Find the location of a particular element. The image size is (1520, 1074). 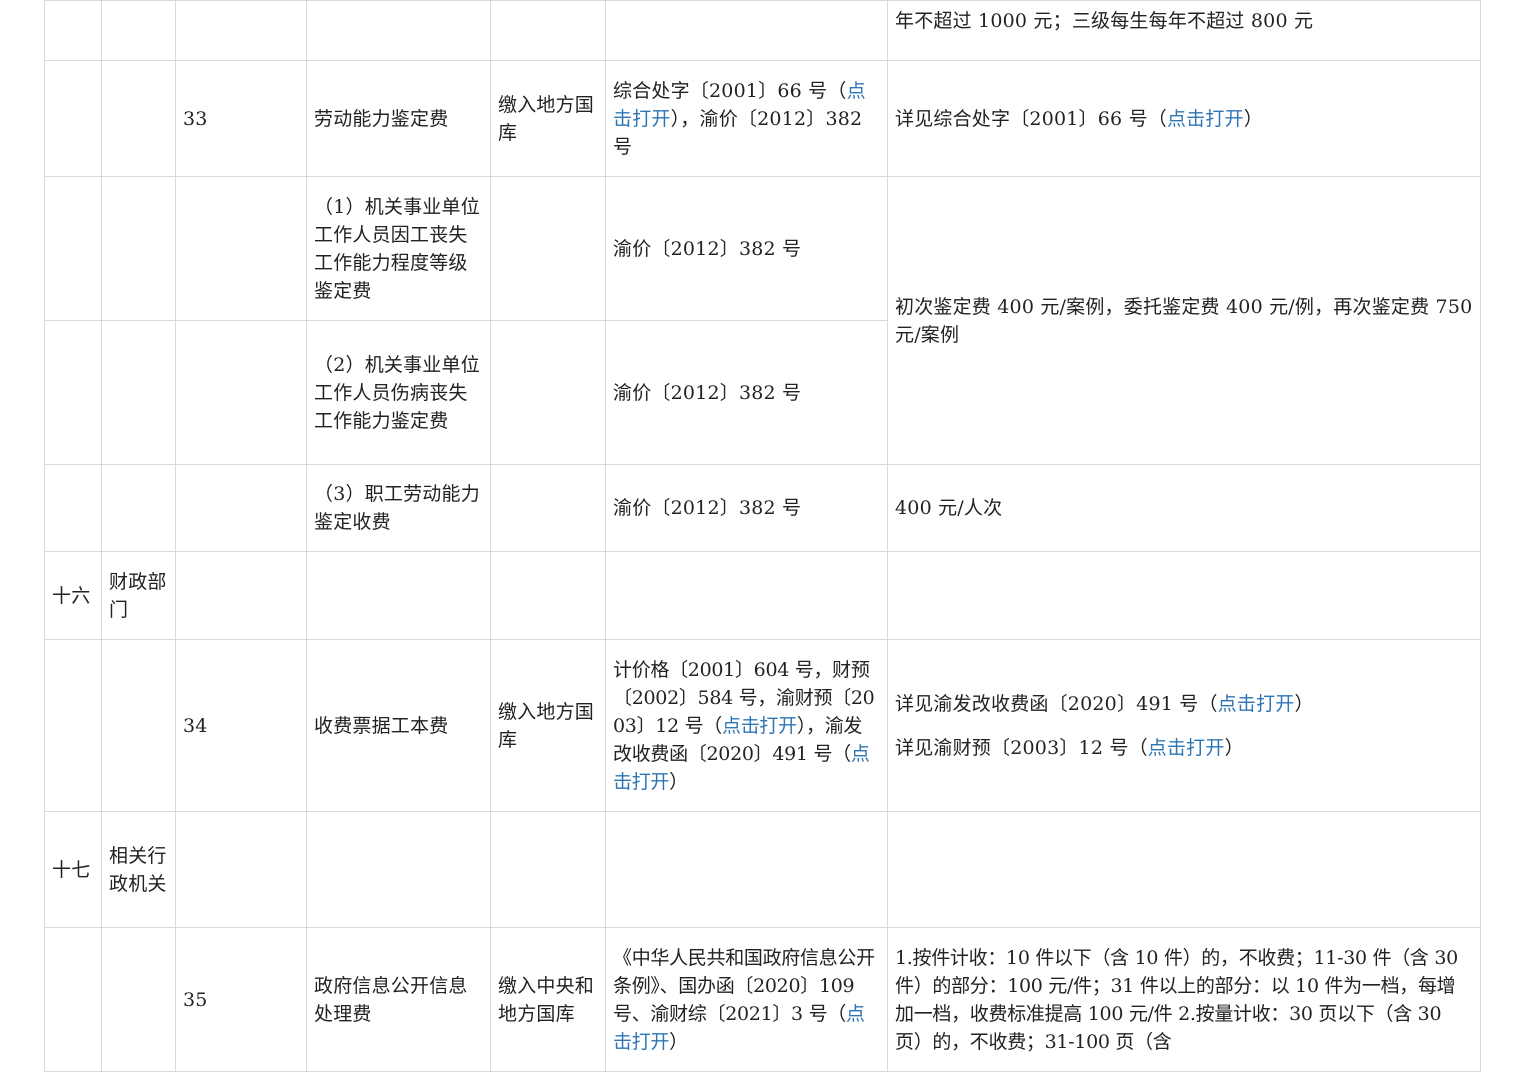

table-row: 十七 相关行政机关 is located at coordinates (762, 869).